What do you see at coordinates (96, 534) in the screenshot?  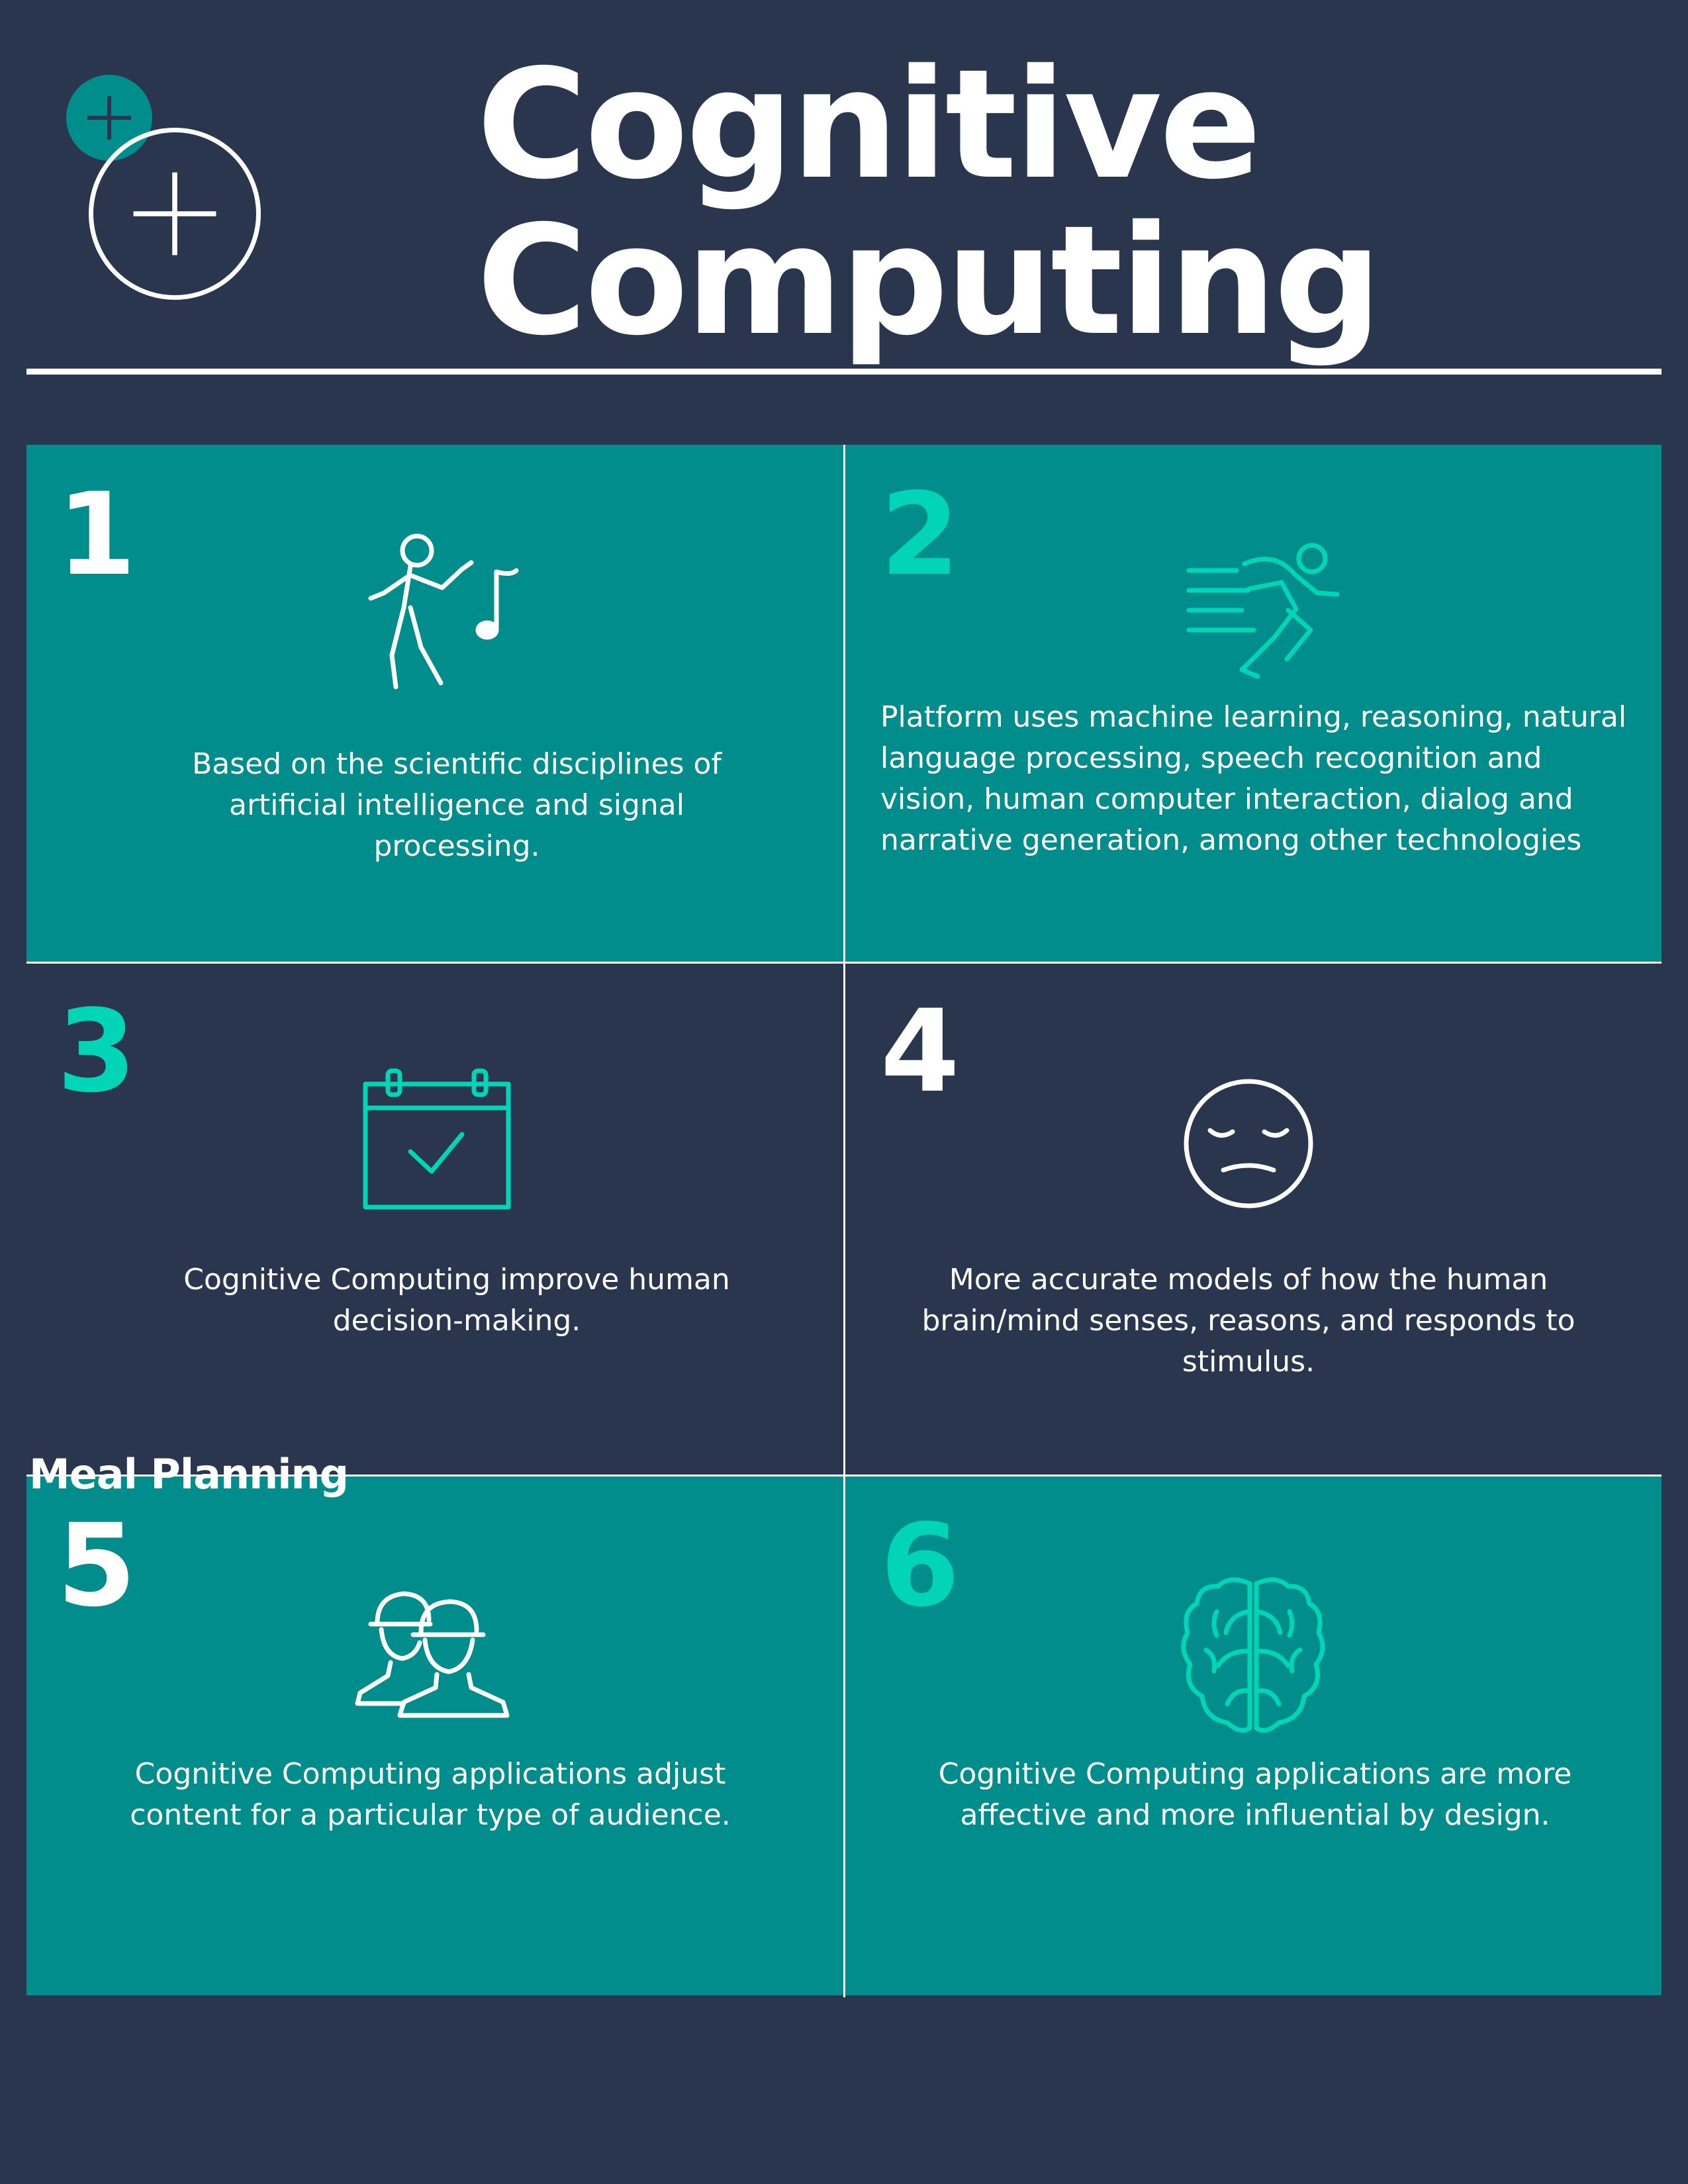 I see `cell-number: 1` at bounding box center [96, 534].